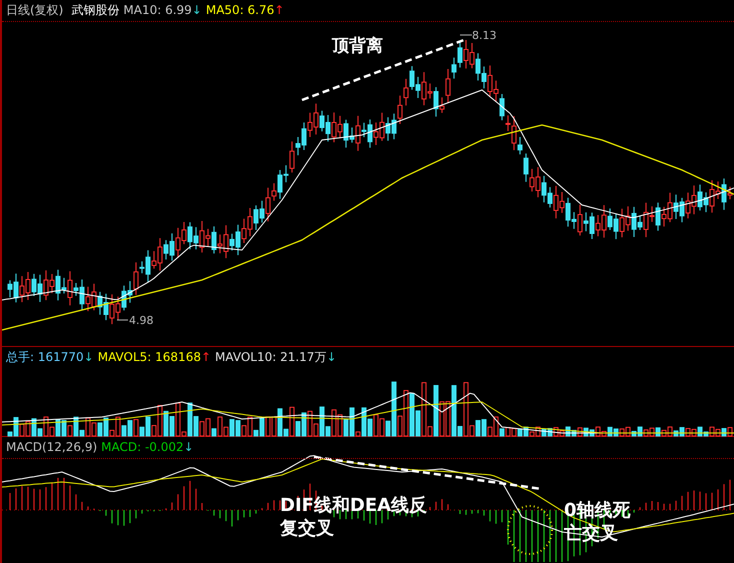 This screenshot has height=563, width=734. I want to click on indicator-label: MAVOL5: 168168, so click(149, 357).